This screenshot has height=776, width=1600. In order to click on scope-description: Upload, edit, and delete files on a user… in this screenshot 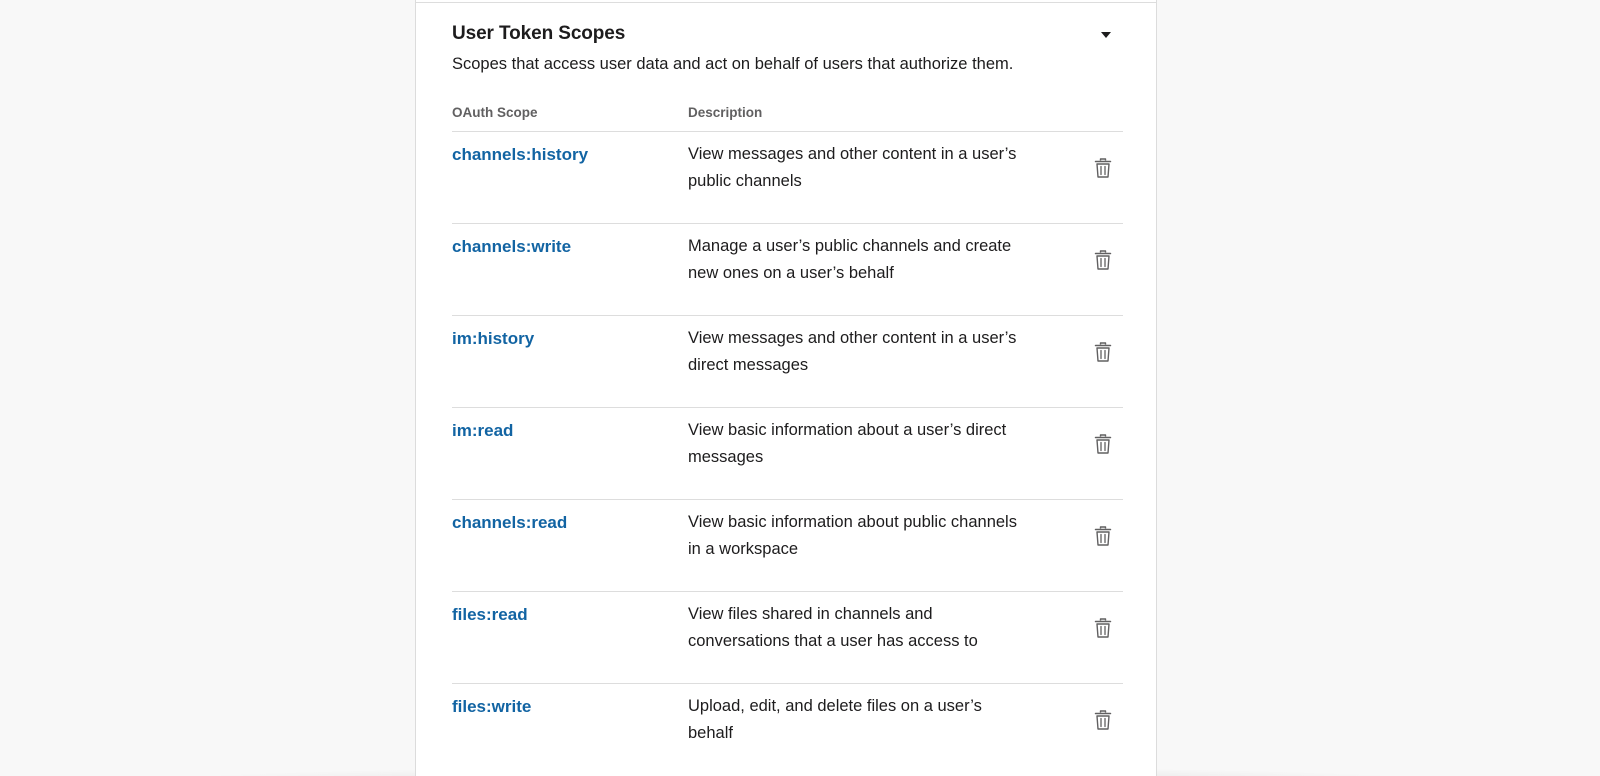, I will do `click(835, 719)`.